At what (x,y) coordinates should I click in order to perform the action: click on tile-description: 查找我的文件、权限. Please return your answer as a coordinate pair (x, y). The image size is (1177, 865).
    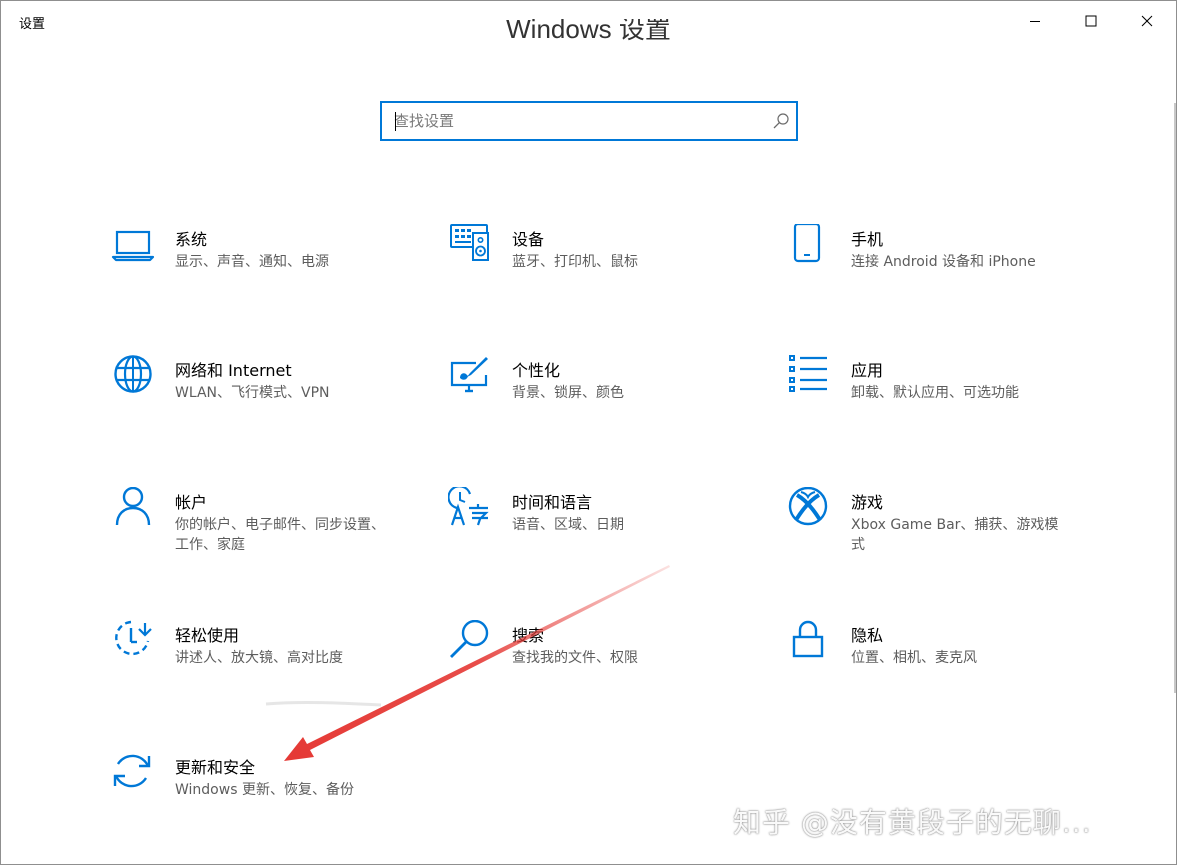
    Looking at the image, I should click on (575, 658).